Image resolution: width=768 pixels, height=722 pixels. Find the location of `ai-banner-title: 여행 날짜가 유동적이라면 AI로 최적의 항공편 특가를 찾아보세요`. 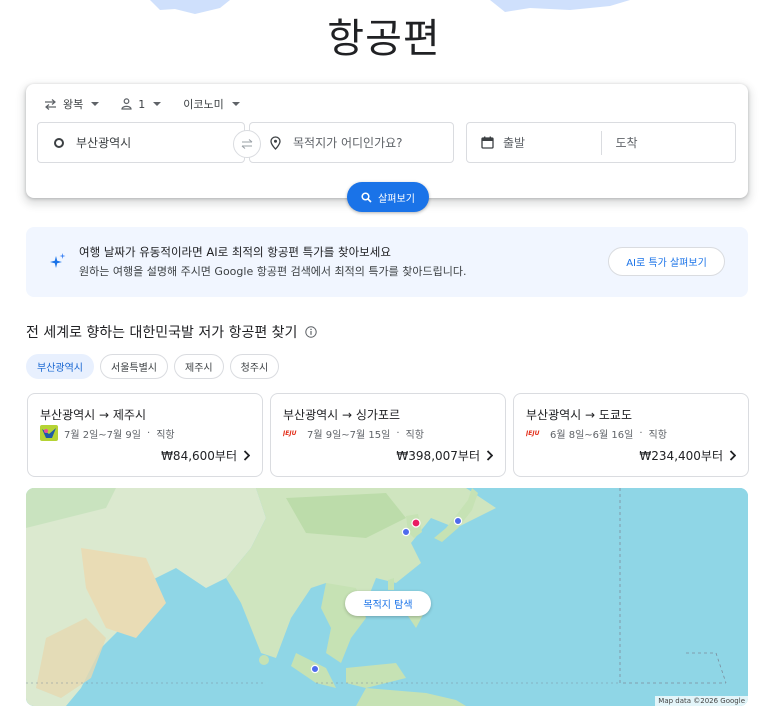

ai-banner-title: 여행 날짜가 유동적이라면 AI로 최적의 항공편 특가를 찾아보세요 is located at coordinates (235, 252).